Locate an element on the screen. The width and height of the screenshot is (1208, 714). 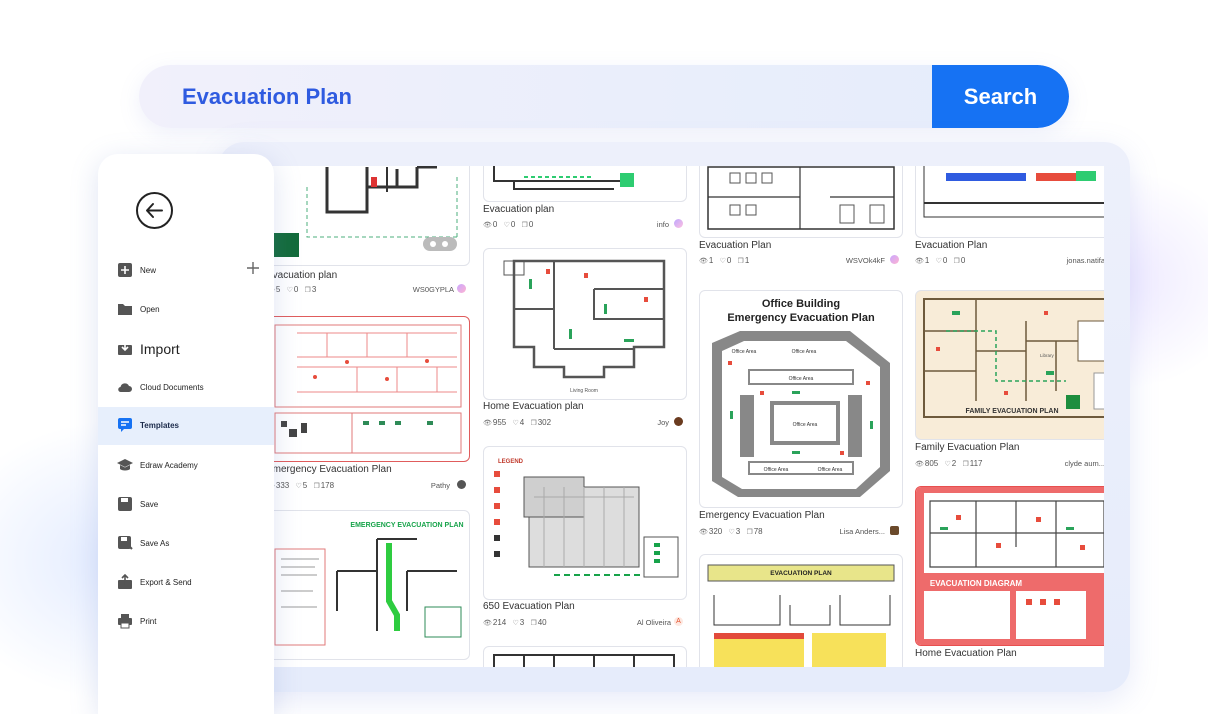
thumb-title: FAMILY EVACUATION PLAN is located at coordinates (1011, 411).